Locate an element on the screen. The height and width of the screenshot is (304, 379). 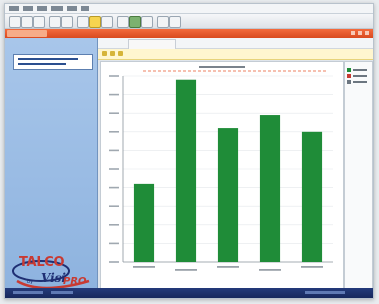
logo-name: TALCO is located at coordinates (42, 262).